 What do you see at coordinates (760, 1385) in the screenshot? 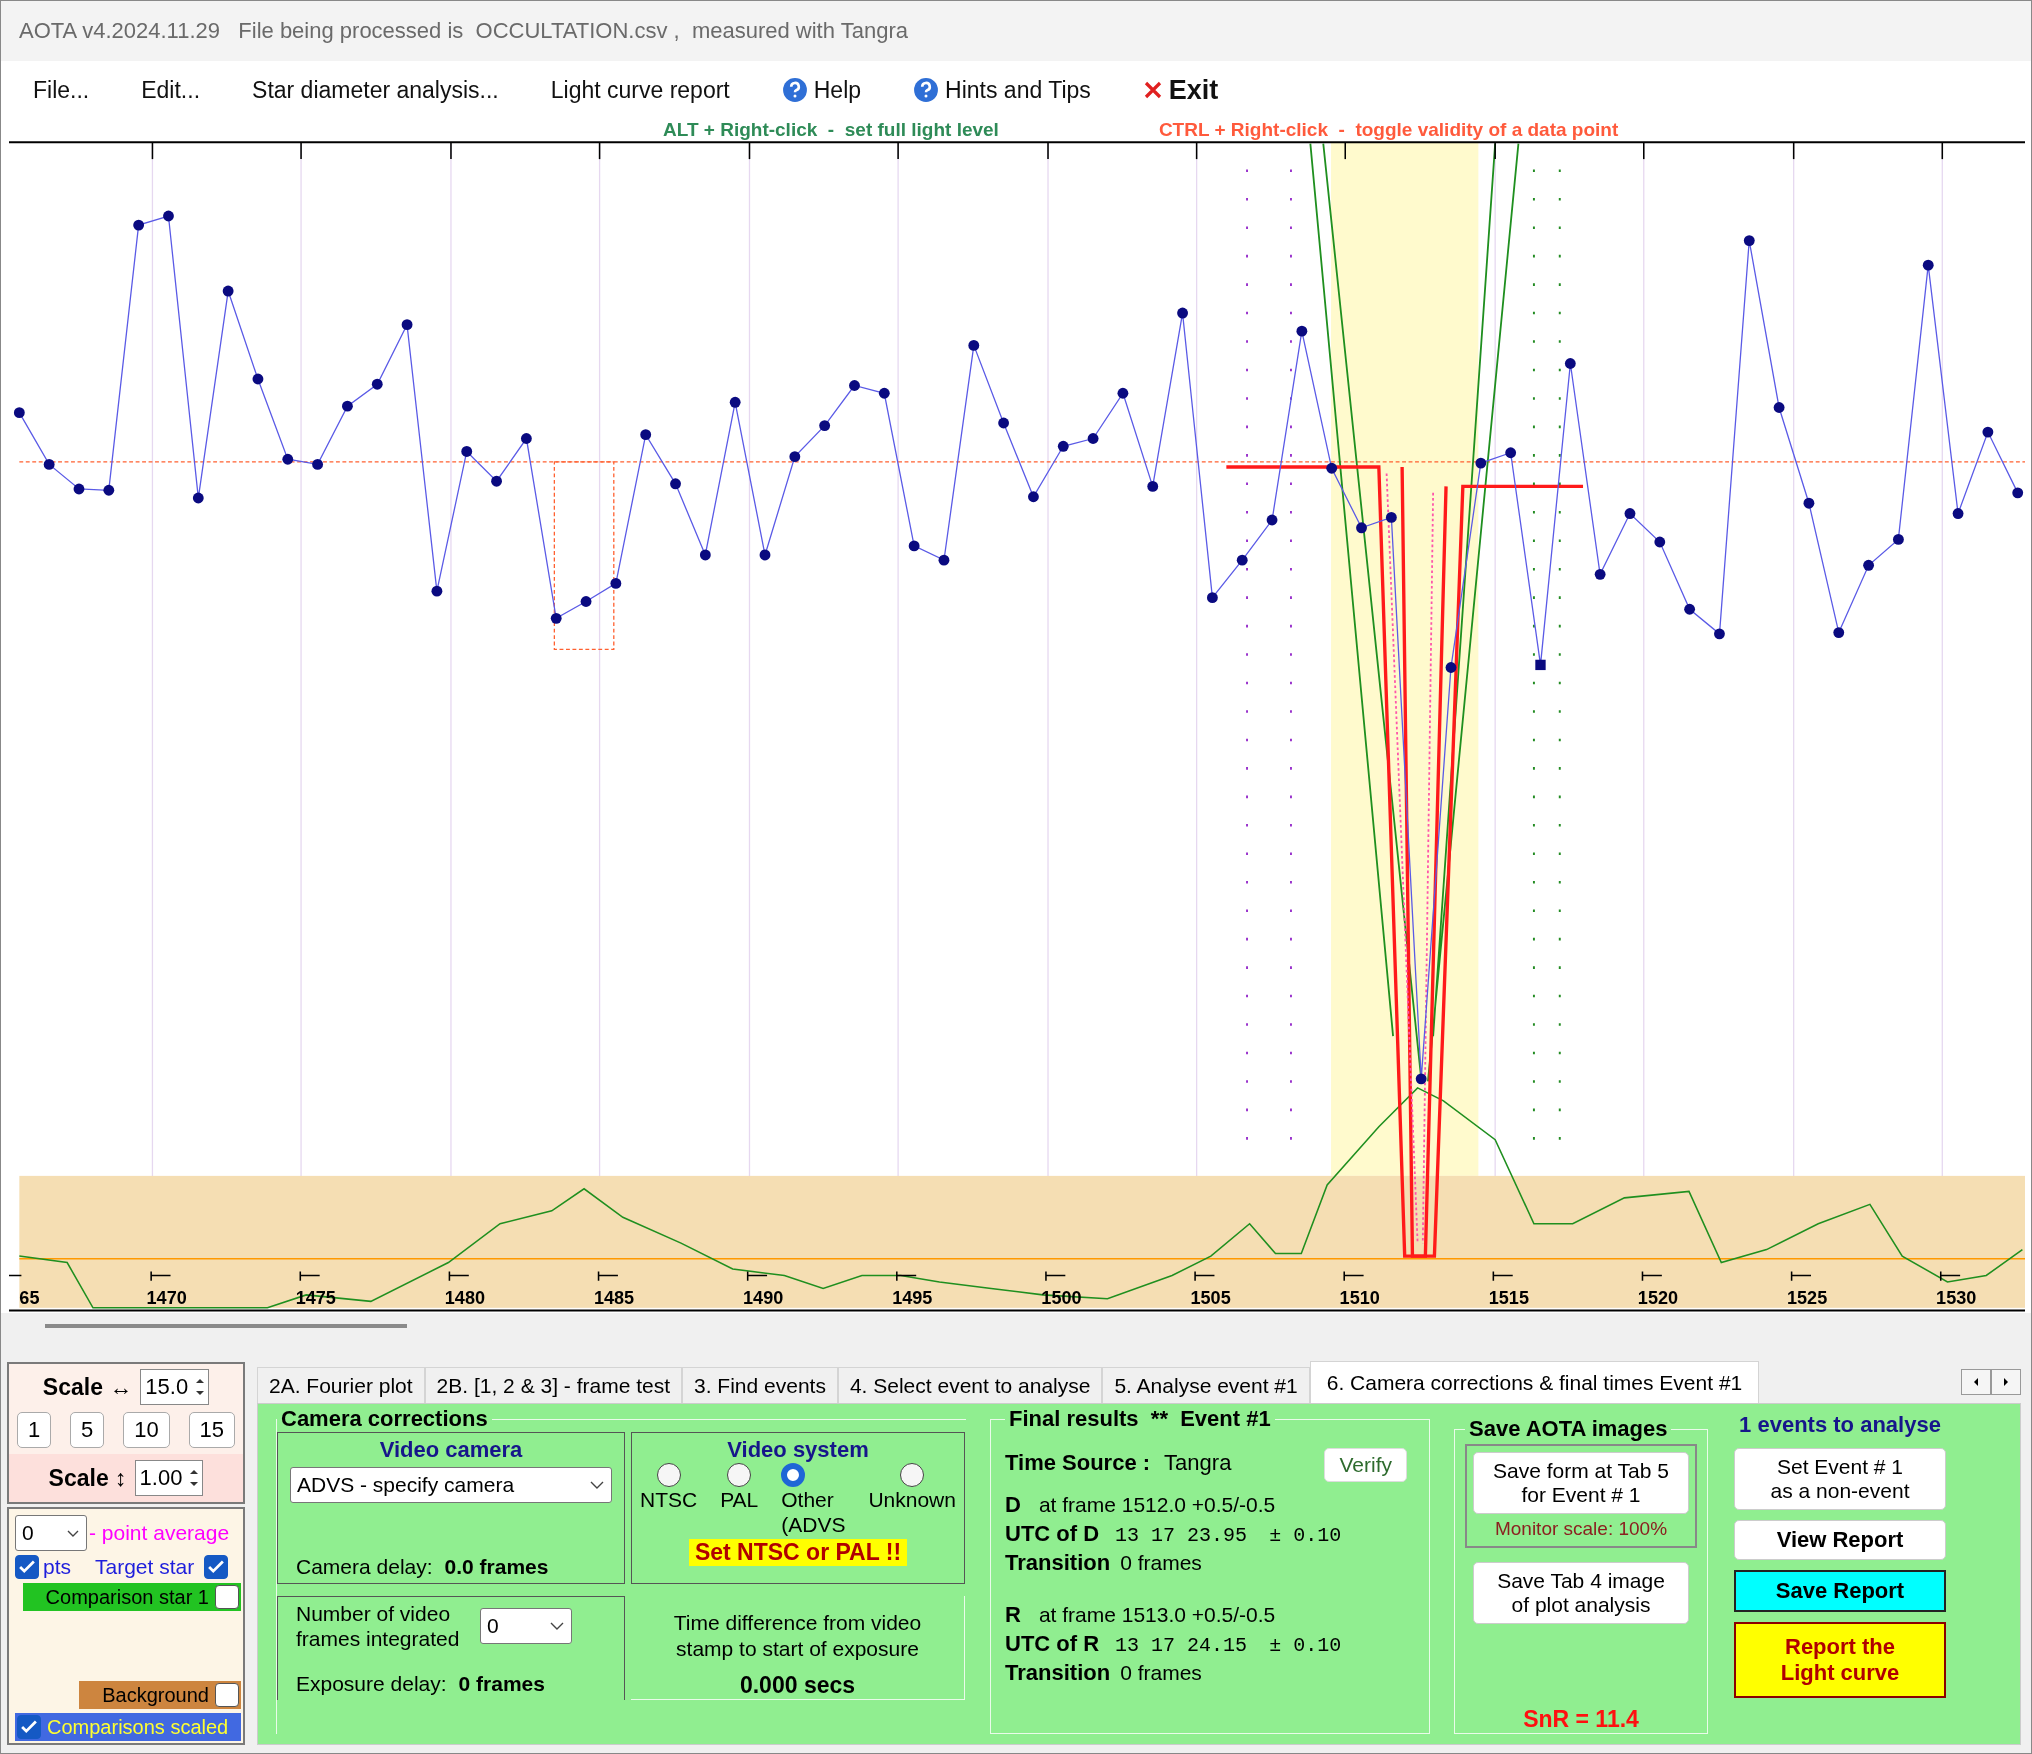
I see `tab: 3. Find events` at bounding box center [760, 1385].